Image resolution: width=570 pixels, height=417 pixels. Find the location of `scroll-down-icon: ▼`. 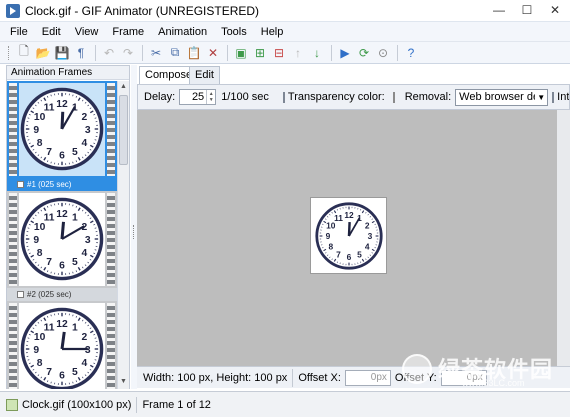

scroll-down-icon: ▼ is located at coordinates (123, 382).